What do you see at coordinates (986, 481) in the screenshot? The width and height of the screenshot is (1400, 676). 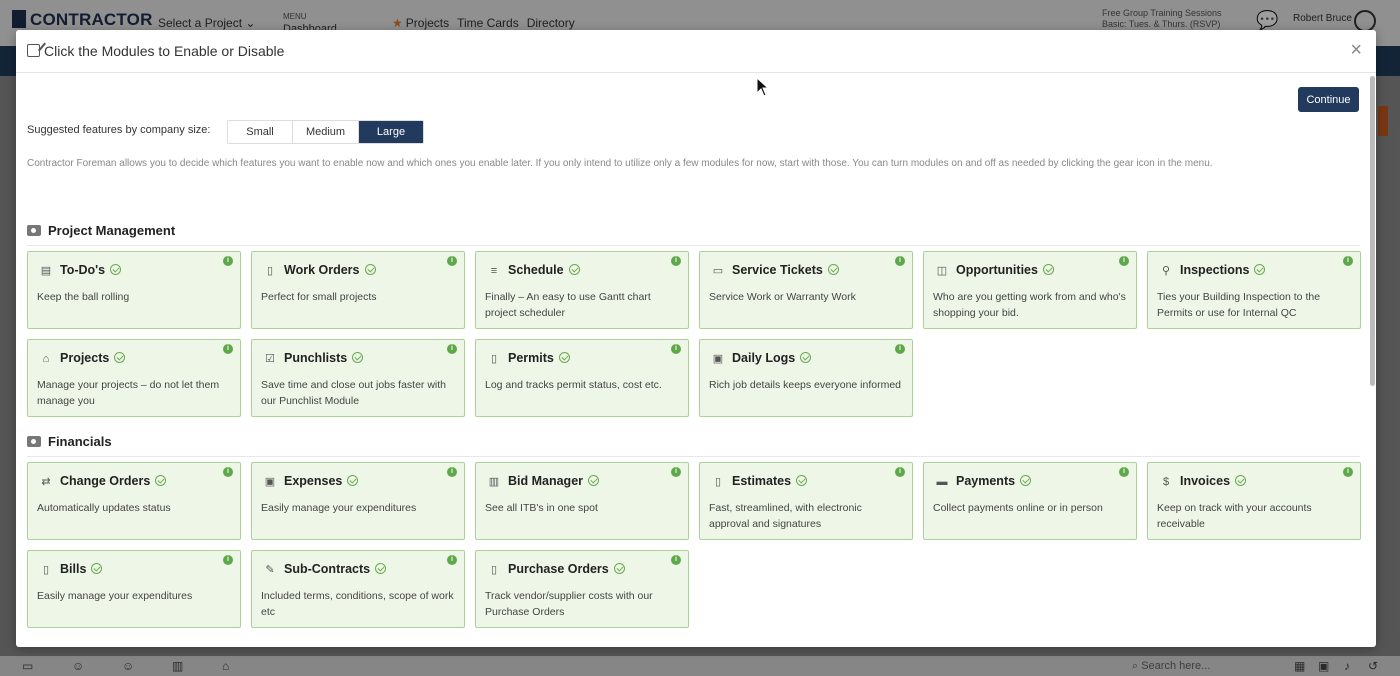 I see `module-title-text: Payments` at bounding box center [986, 481].